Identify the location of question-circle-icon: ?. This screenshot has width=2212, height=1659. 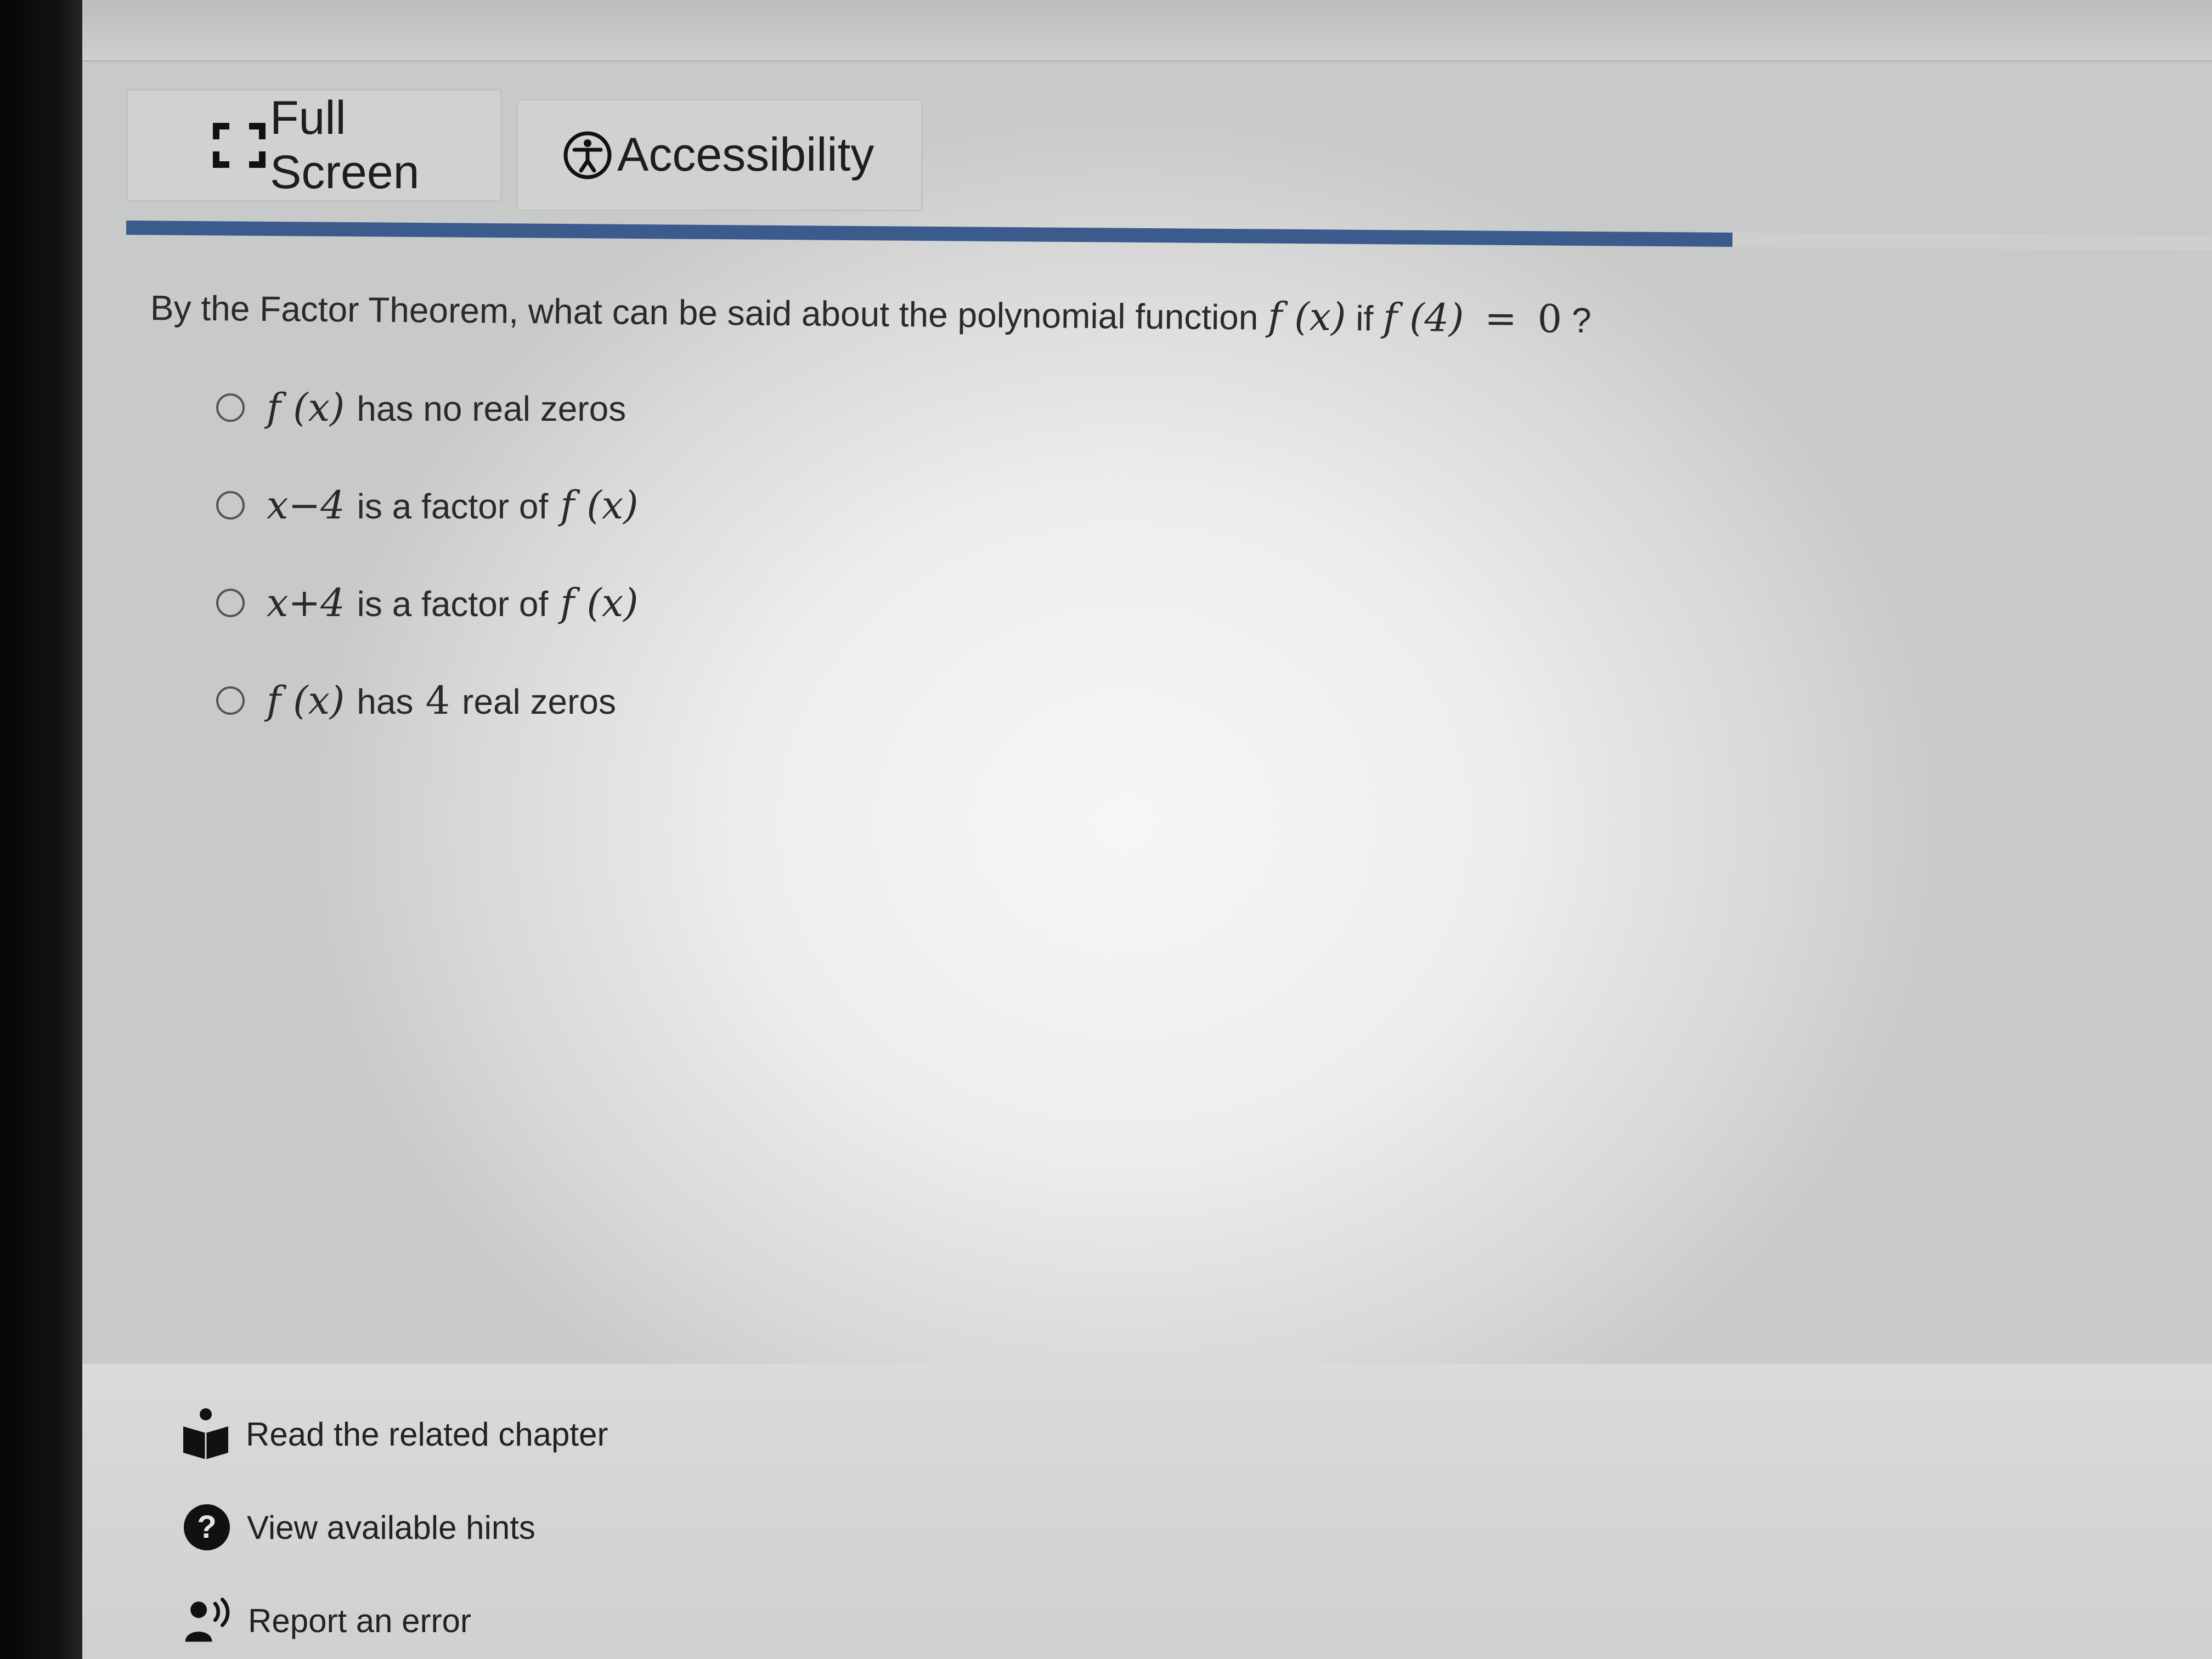
(207, 1527).